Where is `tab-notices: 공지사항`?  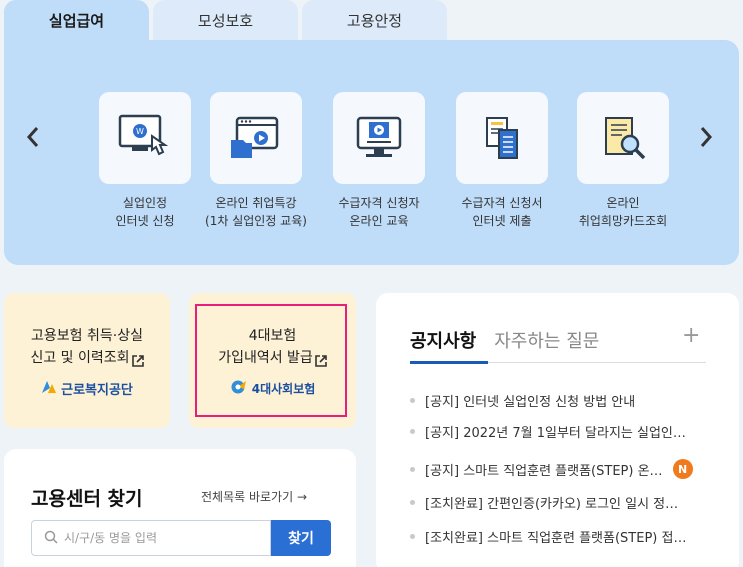
tab-notices: 공지사항 is located at coordinates (443, 340).